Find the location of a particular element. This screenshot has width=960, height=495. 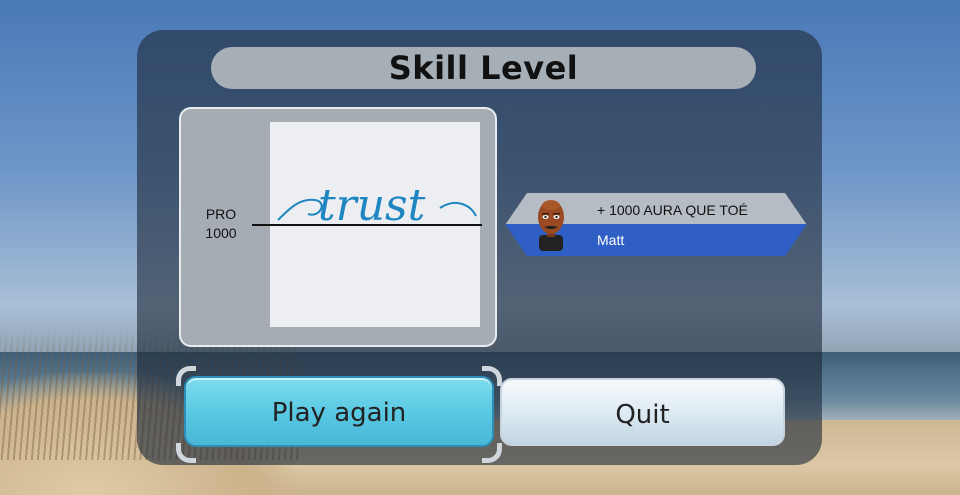

page-title: Skill Level is located at coordinates (483, 68).